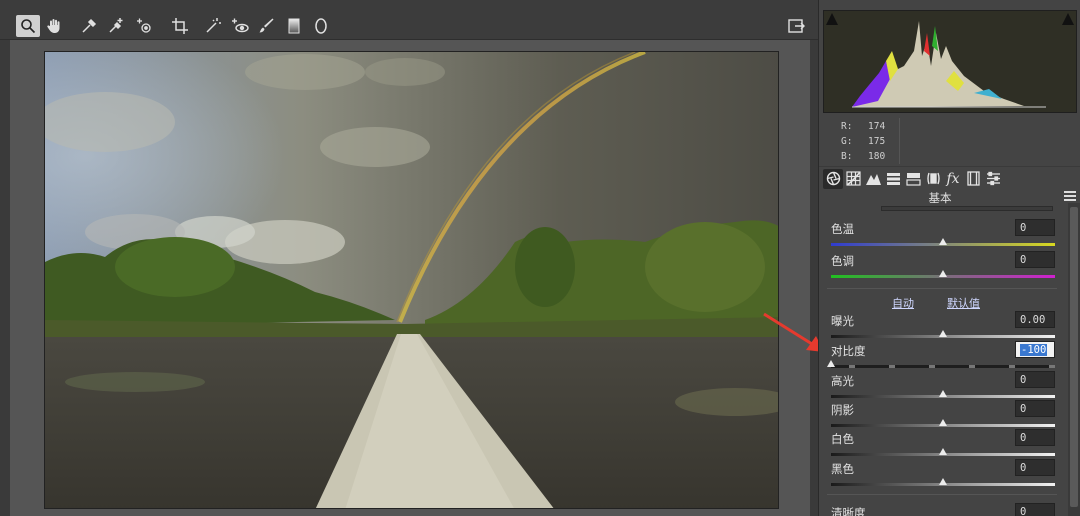 This screenshot has width=1080, height=516. What do you see at coordinates (28, 26) in the screenshot?
I see `zoom-tool-magnifier-icon` at bounding box center [28, 26].